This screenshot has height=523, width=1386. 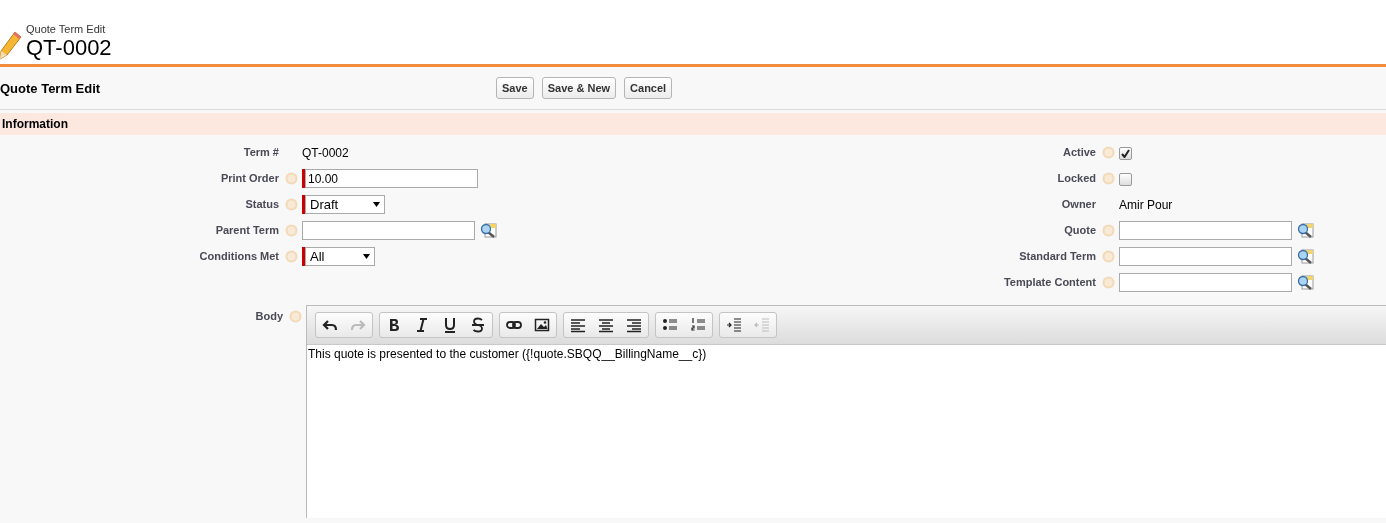 What do you see at coordinates (422, 325) in the screenshot?
I see `italic-icon` at bounding box center [422, 325].